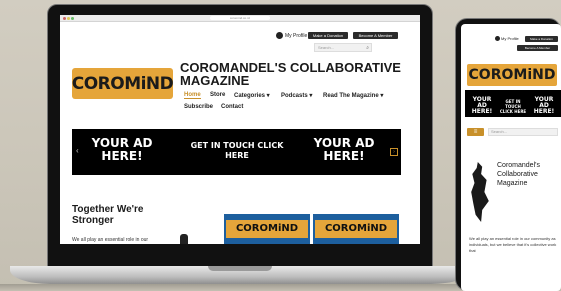  Describe the element at coordinates (537, 48) in the screenshot. I see `phone-member-button: Become A Member` at that location.